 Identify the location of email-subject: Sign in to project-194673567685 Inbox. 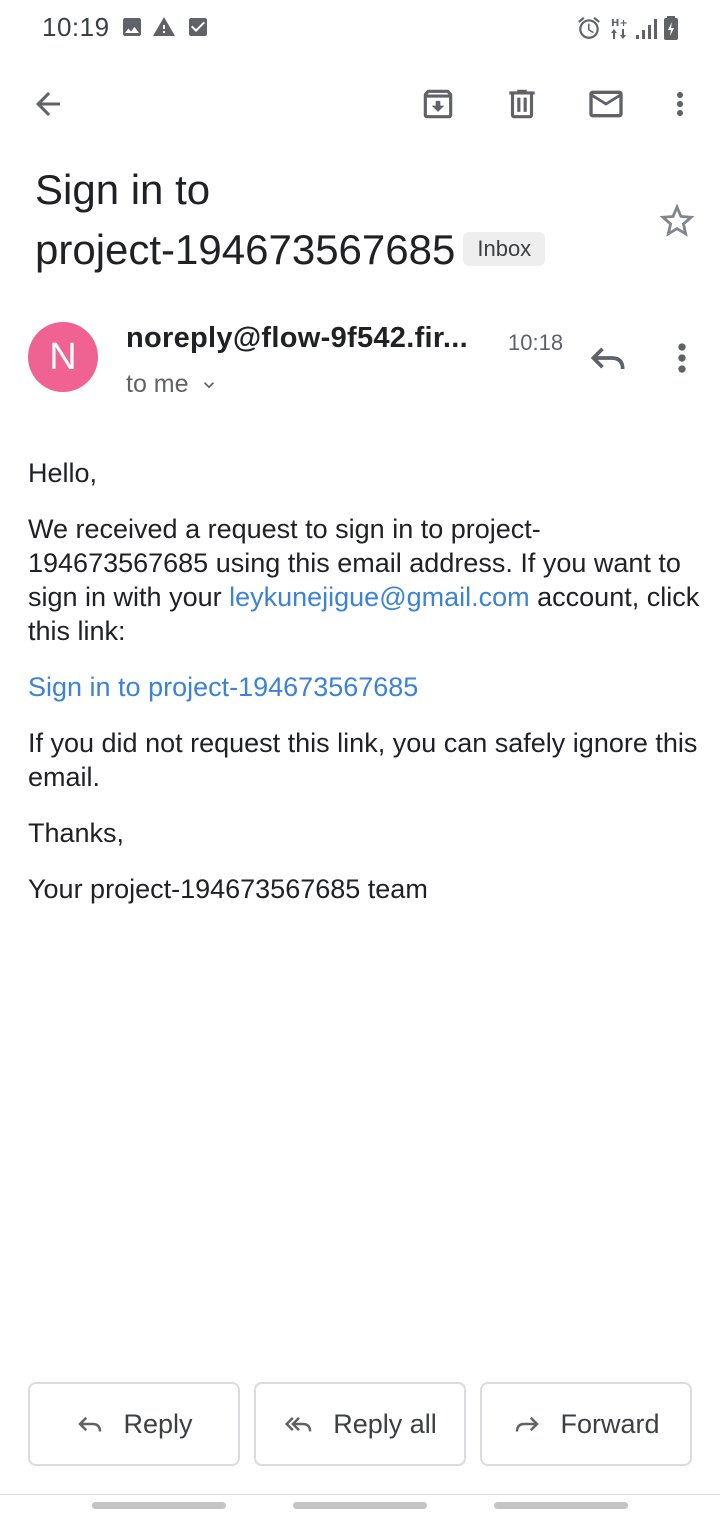
(335, 220).